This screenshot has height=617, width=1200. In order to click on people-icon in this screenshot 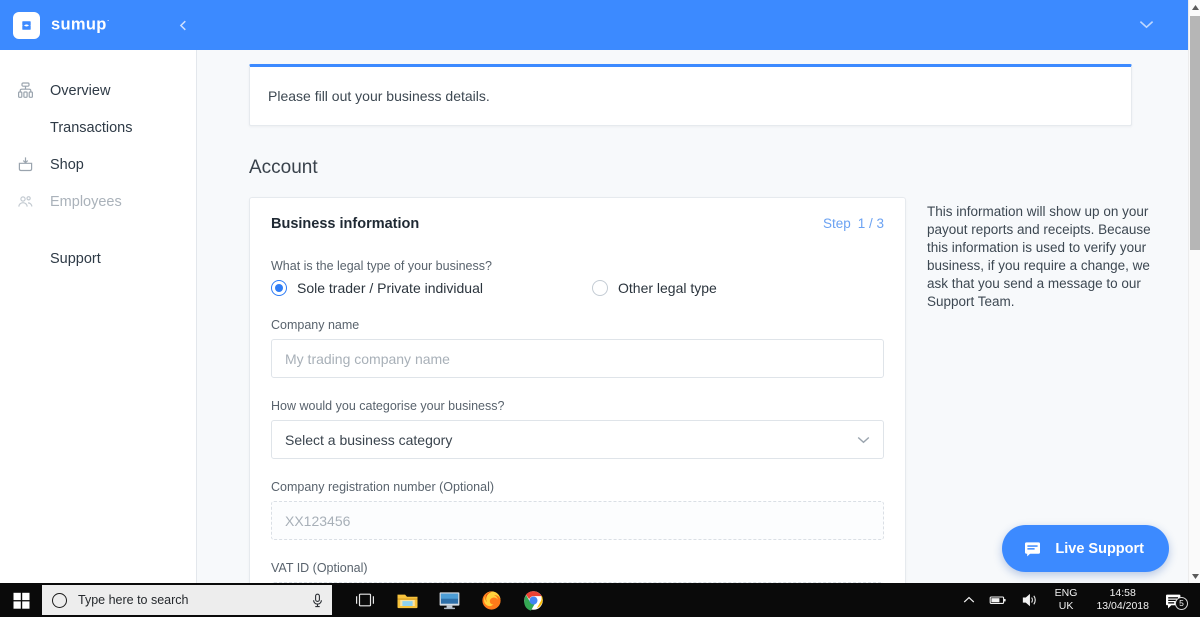, I will do `click(25, 201)`.